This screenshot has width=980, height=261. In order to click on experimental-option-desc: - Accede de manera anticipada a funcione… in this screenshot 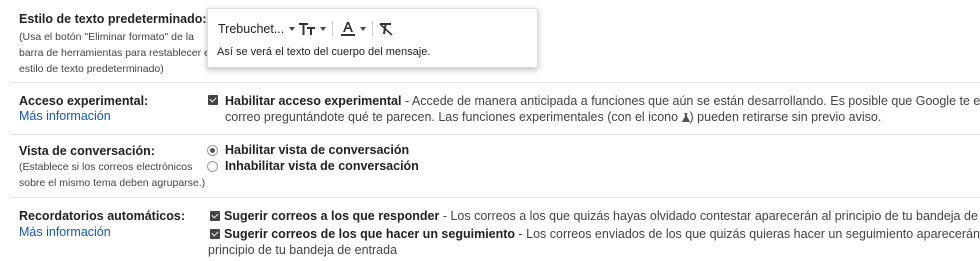, I will do `click(690, 101)`.